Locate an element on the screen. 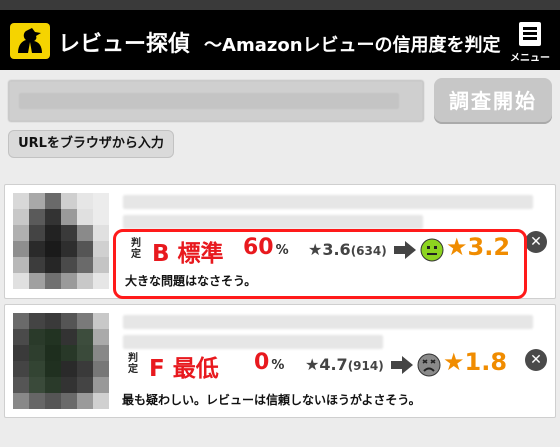 The image size is (560, 447). verdict-comment: 最も疑わしい。レビューは信頼しないほうがよさそう。 is located at coordinates (271, 400).